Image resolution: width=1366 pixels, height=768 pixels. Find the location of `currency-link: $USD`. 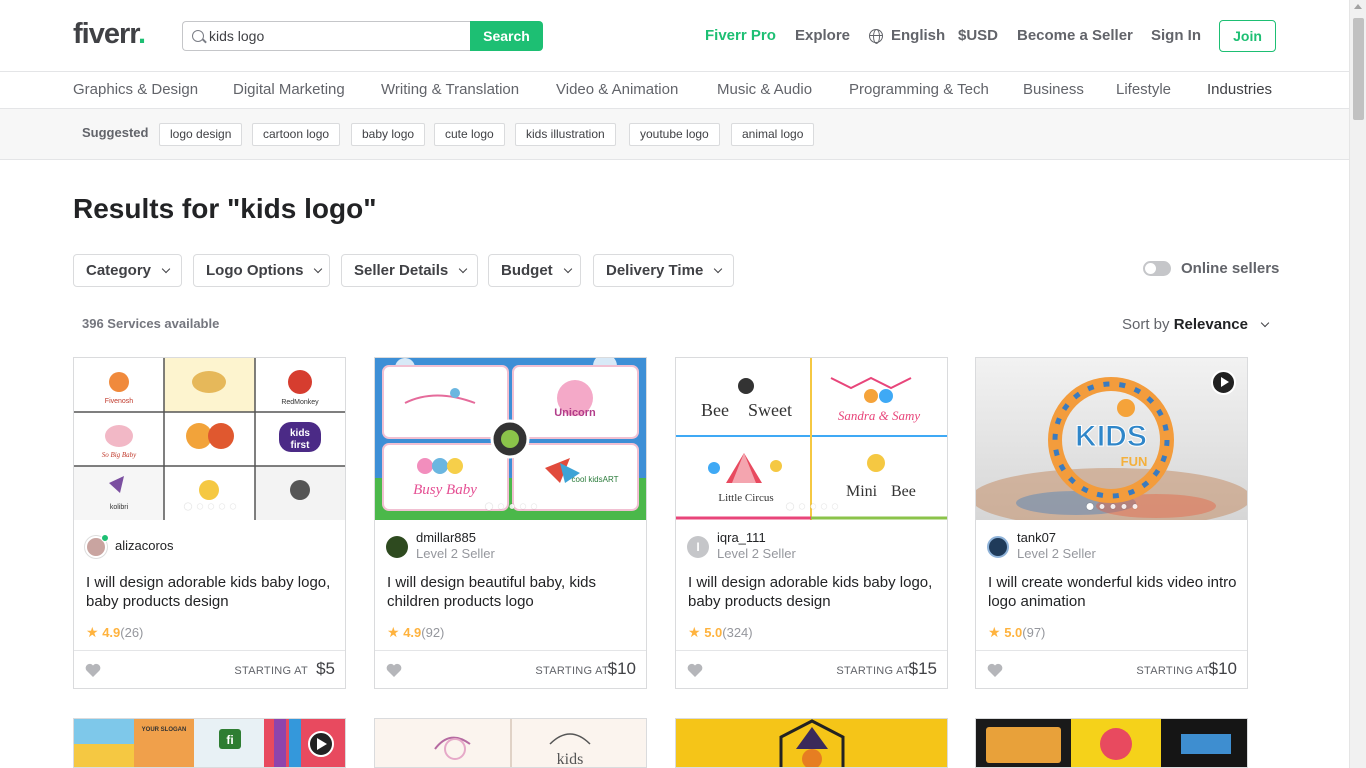

currency-link: $USD is located at coordinates (978, 35).